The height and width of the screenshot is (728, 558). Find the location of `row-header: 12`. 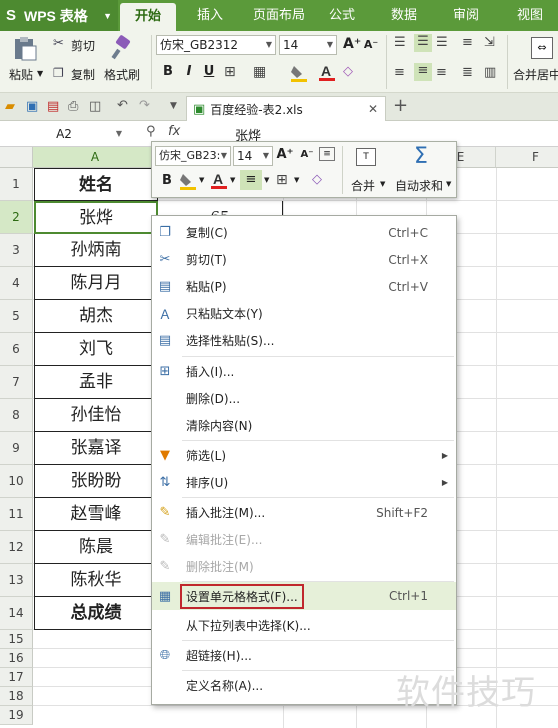

row-header: 12 is located at coordinates (16, 547).